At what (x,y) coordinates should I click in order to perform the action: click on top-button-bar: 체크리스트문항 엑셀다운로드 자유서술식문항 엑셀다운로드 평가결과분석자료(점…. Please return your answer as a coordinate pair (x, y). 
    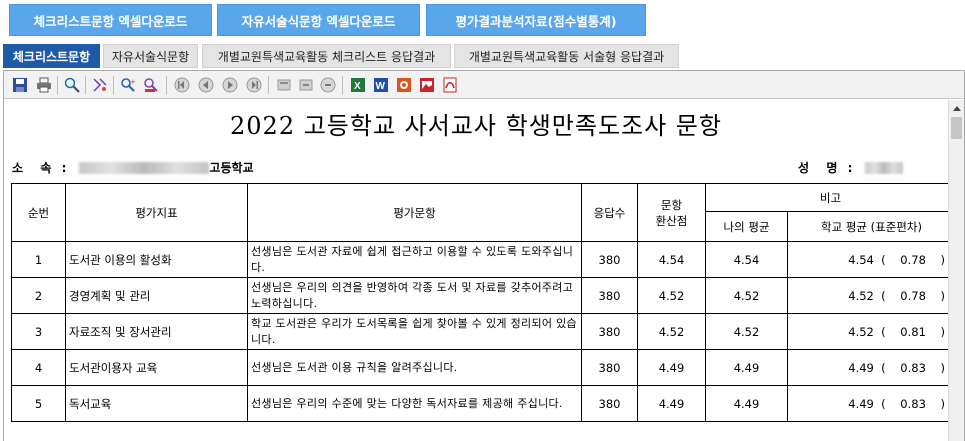
    Looking at the image, I should click on (482, 20).